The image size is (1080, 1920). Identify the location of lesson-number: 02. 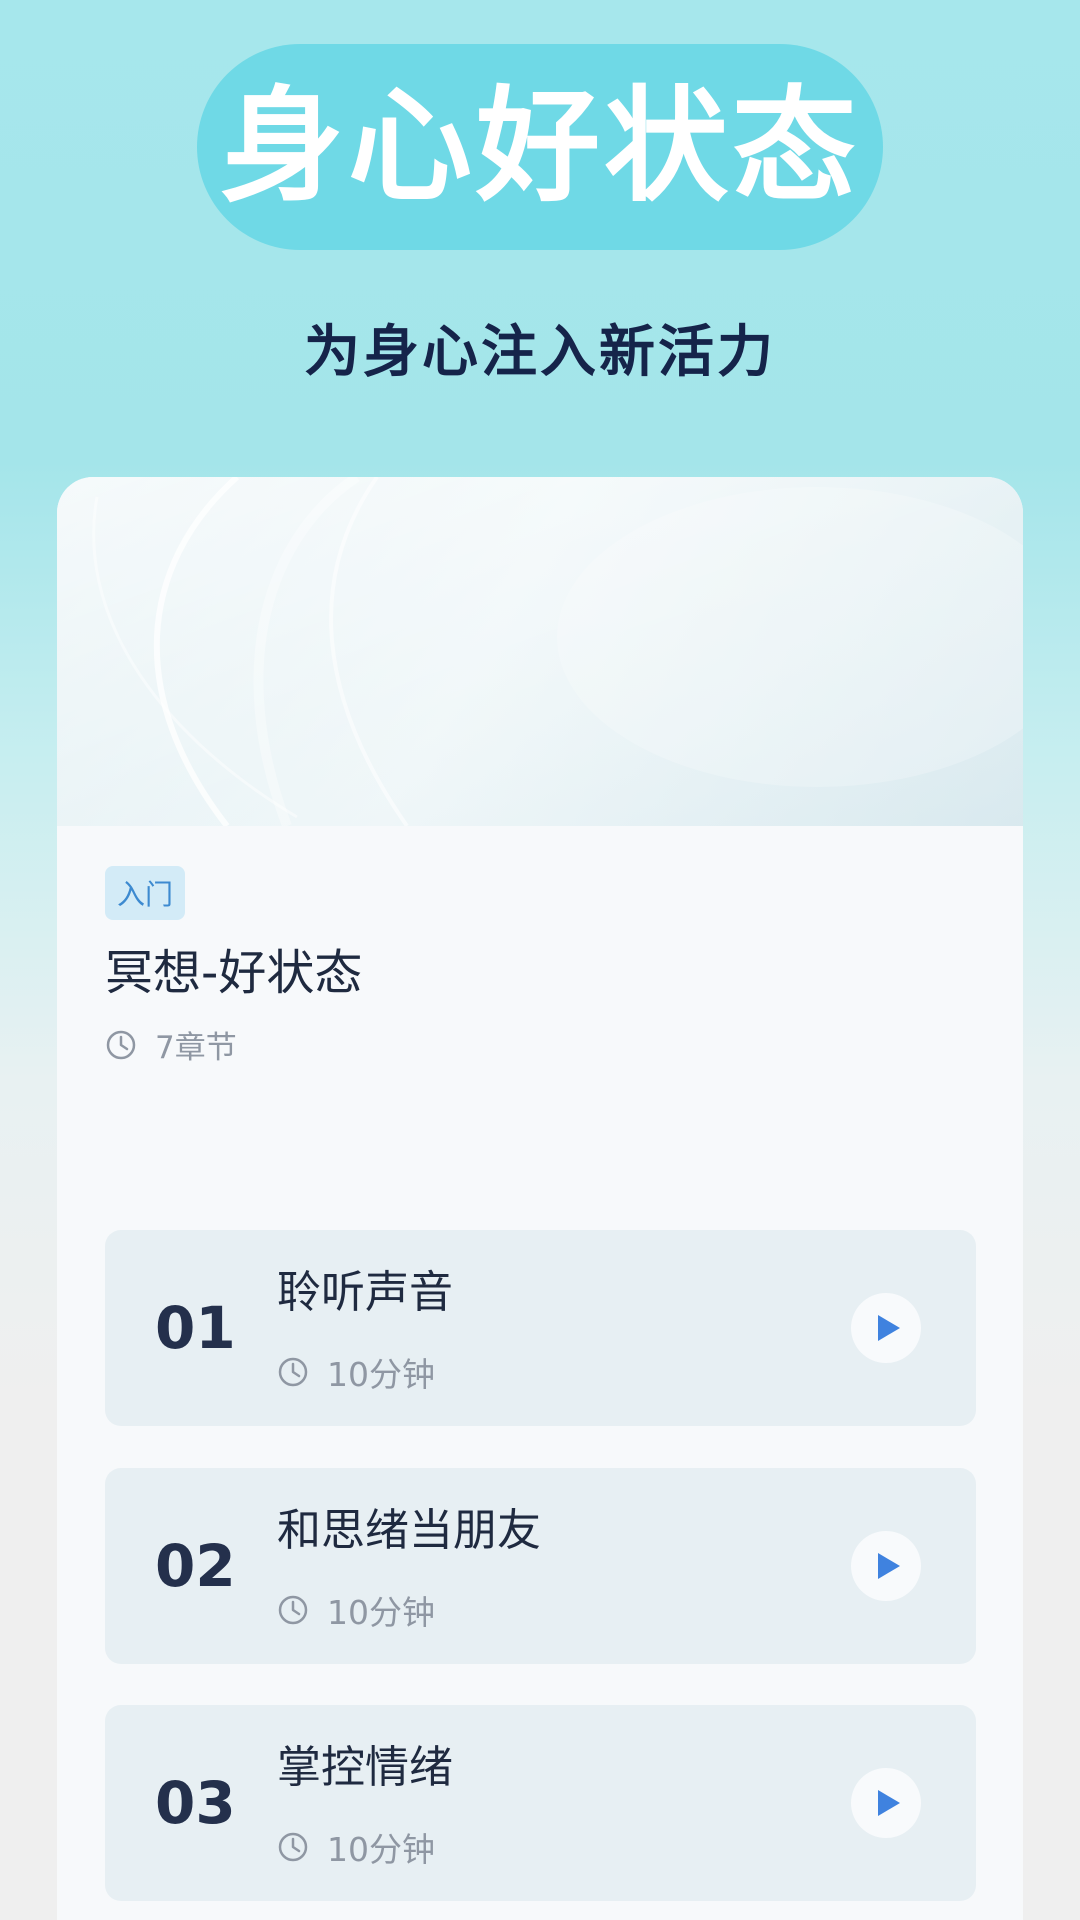
(195, 1566).